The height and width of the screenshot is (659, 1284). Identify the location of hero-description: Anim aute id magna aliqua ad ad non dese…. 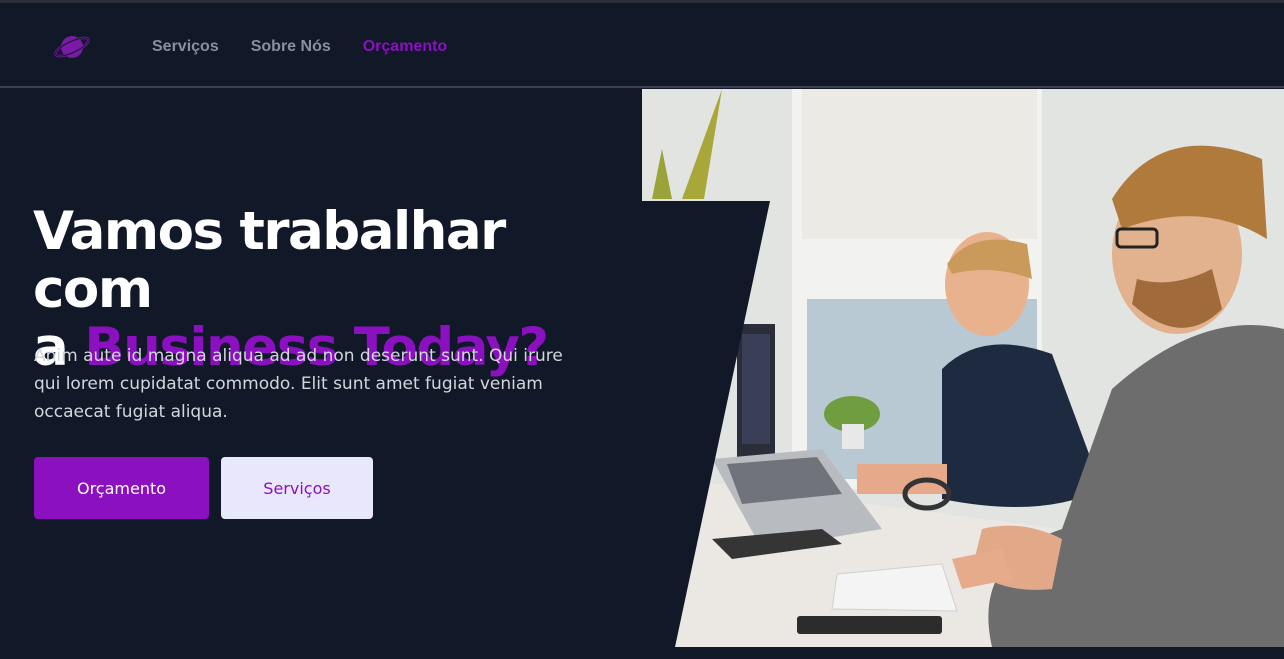
(298, 384).